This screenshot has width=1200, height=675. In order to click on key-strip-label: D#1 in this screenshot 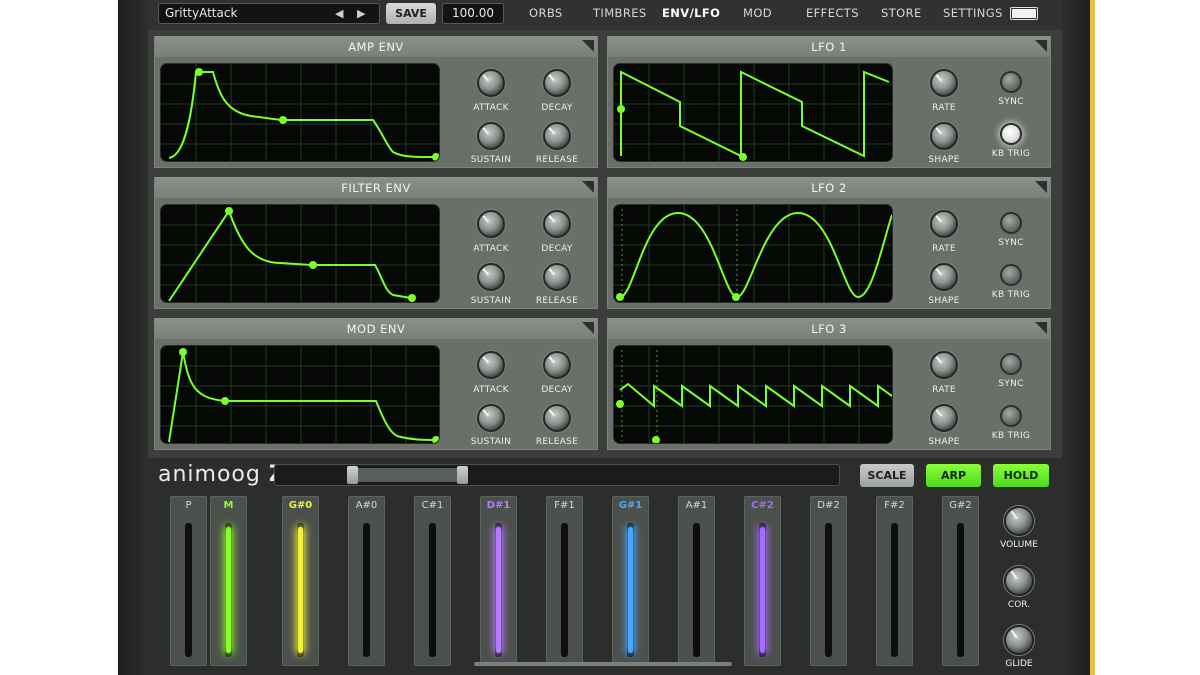, I will do `click(498, 505)`.